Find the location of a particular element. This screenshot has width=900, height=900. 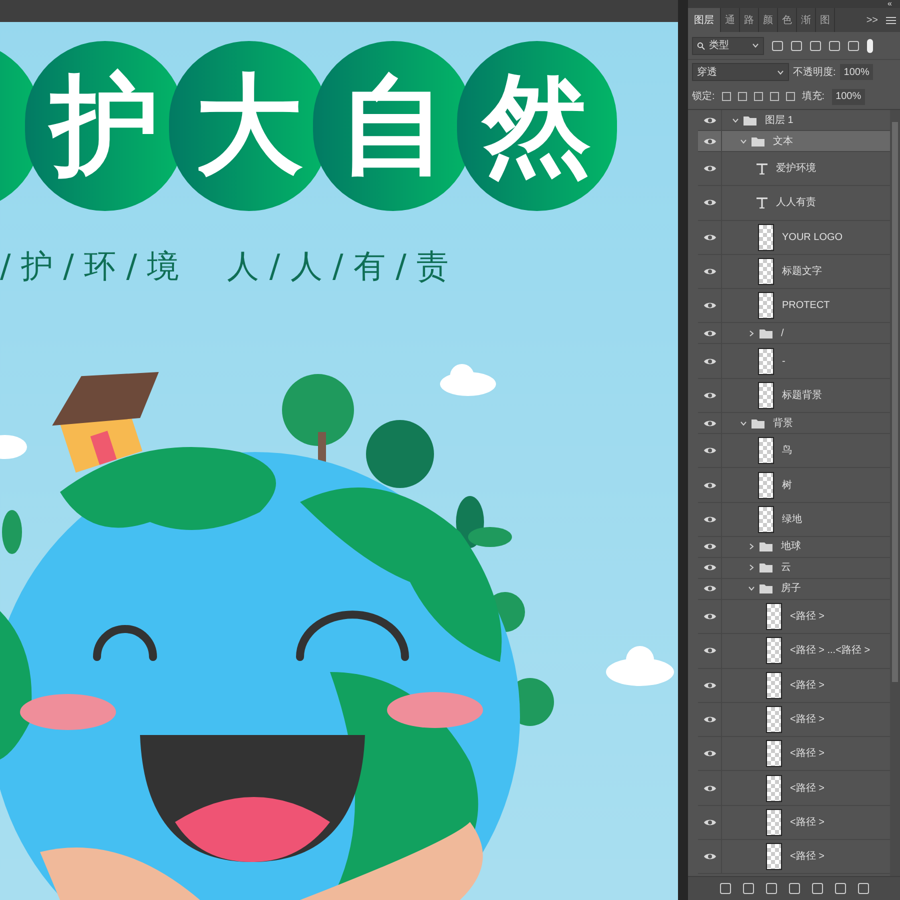

fill-field: 100% is located at coordinates (849, 96).